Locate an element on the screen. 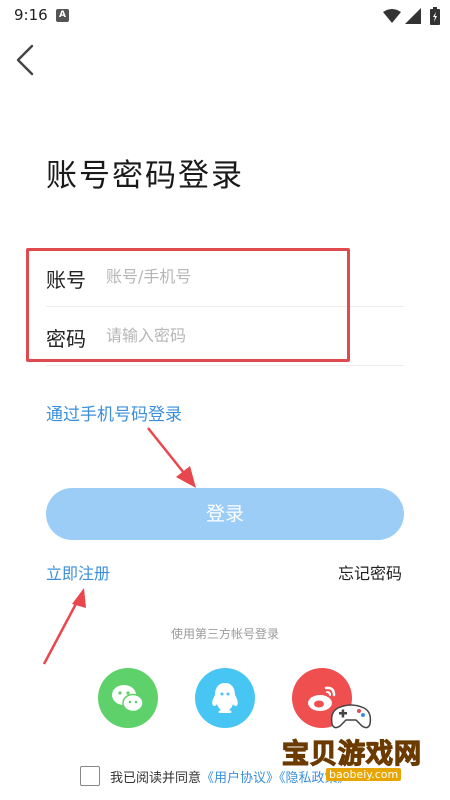 This screenshot has width=450, height=800. arrow-head is located at coordinates (186, 477).